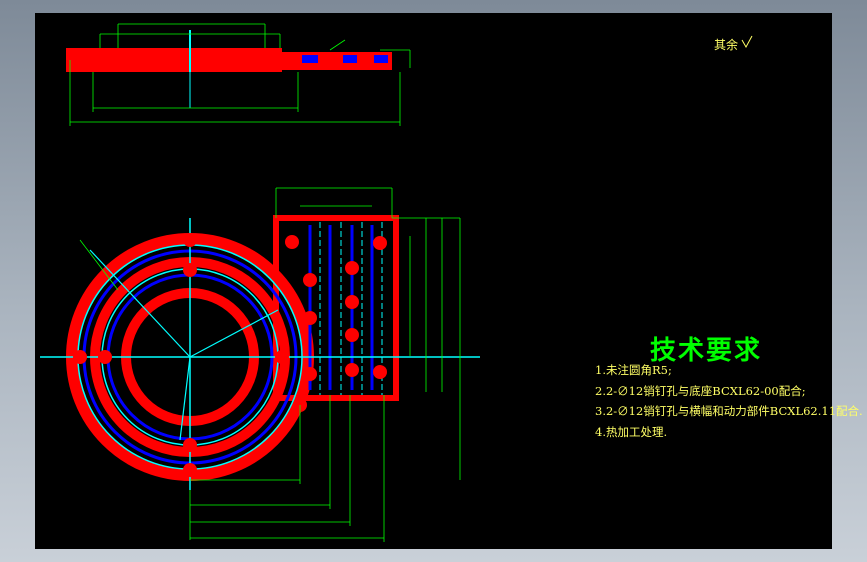 This screenshot has height=562, width=867. What do you see at coordinates (700, 391) in the screenshot?
I see `requirement-2: 2.2-∅12销钉孔与底座BCXL62-00配合;` at bounding box center [700, 391].